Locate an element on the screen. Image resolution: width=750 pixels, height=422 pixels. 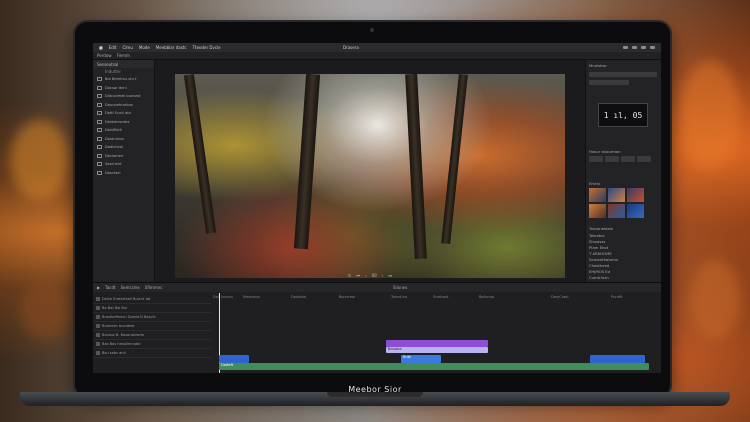
apple-icon: ■ is located at coordinates (101, 47).